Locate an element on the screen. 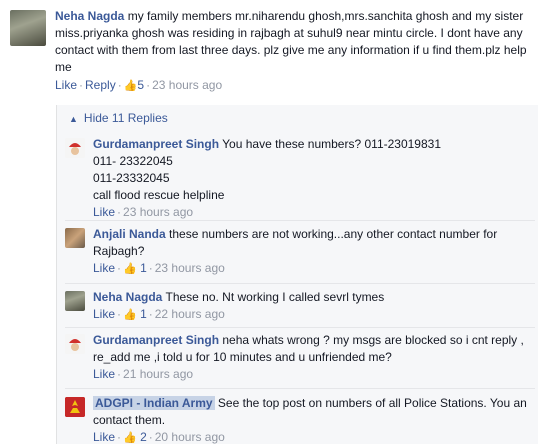 Image resolution: width=540 pixels, height=444 pixels. reply-line: 011- 23322045 is located at coordinates (133, 161).